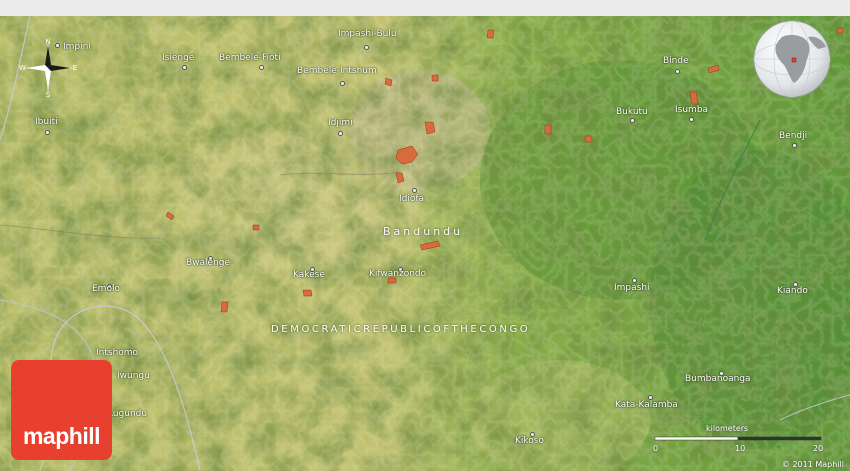 This screenshot has width=850, height=471. Describe the element at coordinates (818, 448) in the screenshot. I see `scale-end: 20` at that location.